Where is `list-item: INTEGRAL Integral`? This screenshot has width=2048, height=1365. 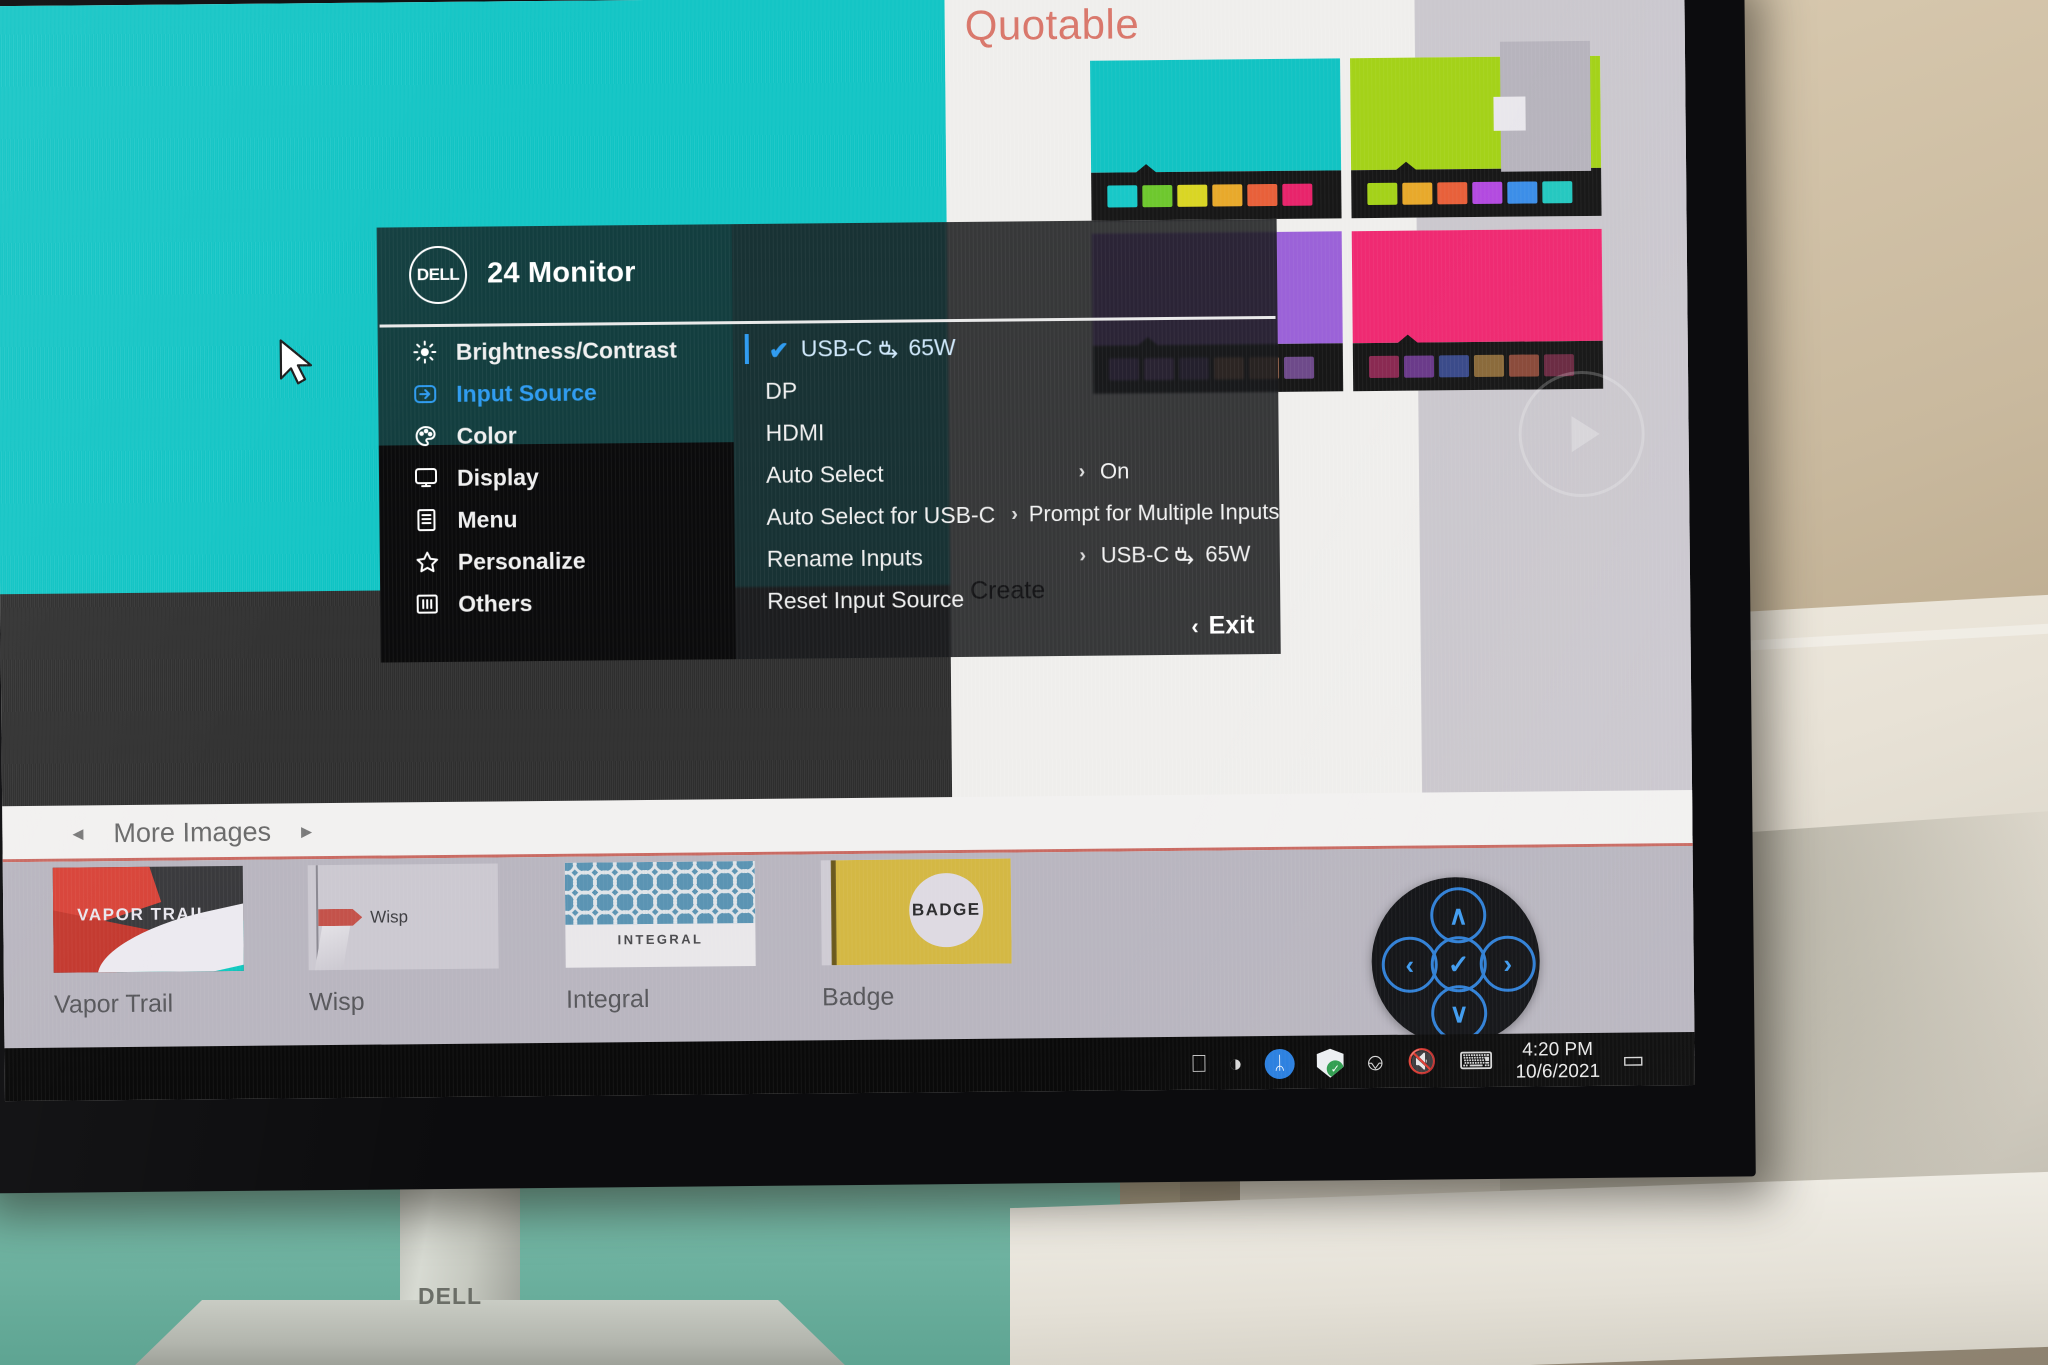 list-item: INTEGRAL Integral is located at coordinates (685, 937).